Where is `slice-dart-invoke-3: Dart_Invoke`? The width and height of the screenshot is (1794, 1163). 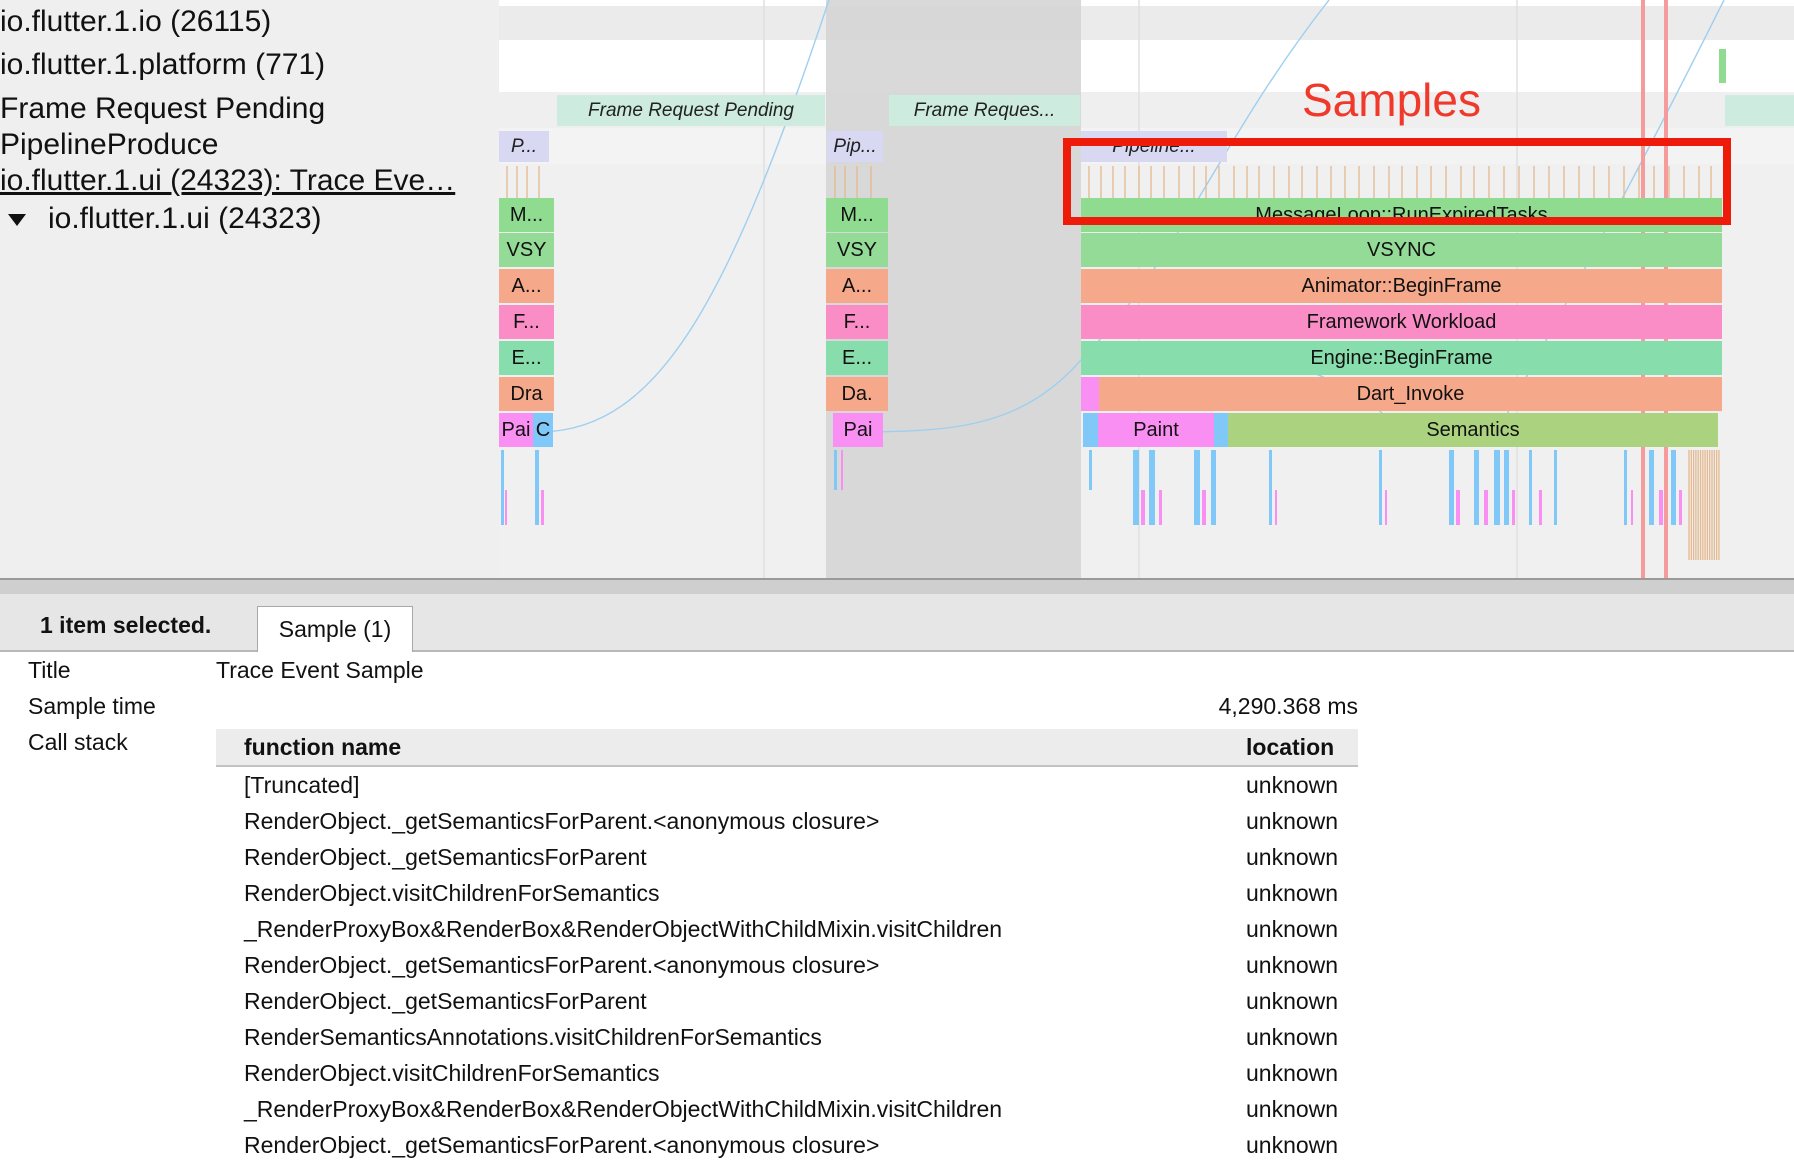 slice-dart-invoke-3: Dart_Invoke is located at coordinates (1410, 394).